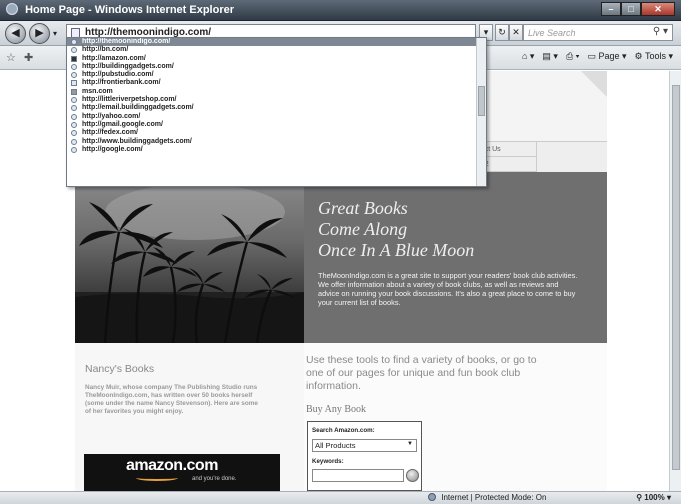 This screenshot has width=681, height=504. Describe the element at coordinates (598, 32) in the screenshot. I see `search-input: Live Search ⚲ ▾` at that location.